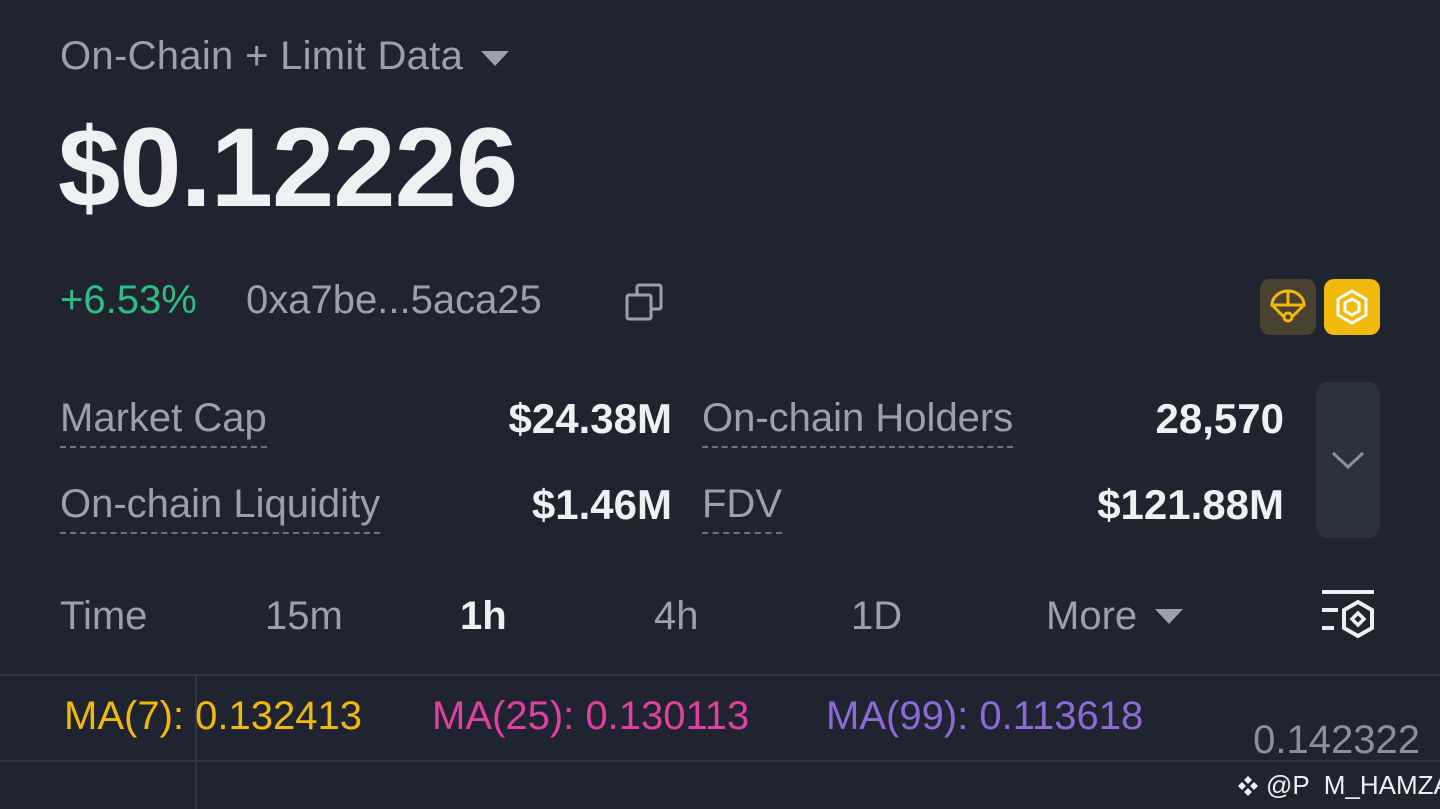 Image resolution: width=1440 pixels, height=809 pixels. I want to click on time-label: Time, so click(103, 616).